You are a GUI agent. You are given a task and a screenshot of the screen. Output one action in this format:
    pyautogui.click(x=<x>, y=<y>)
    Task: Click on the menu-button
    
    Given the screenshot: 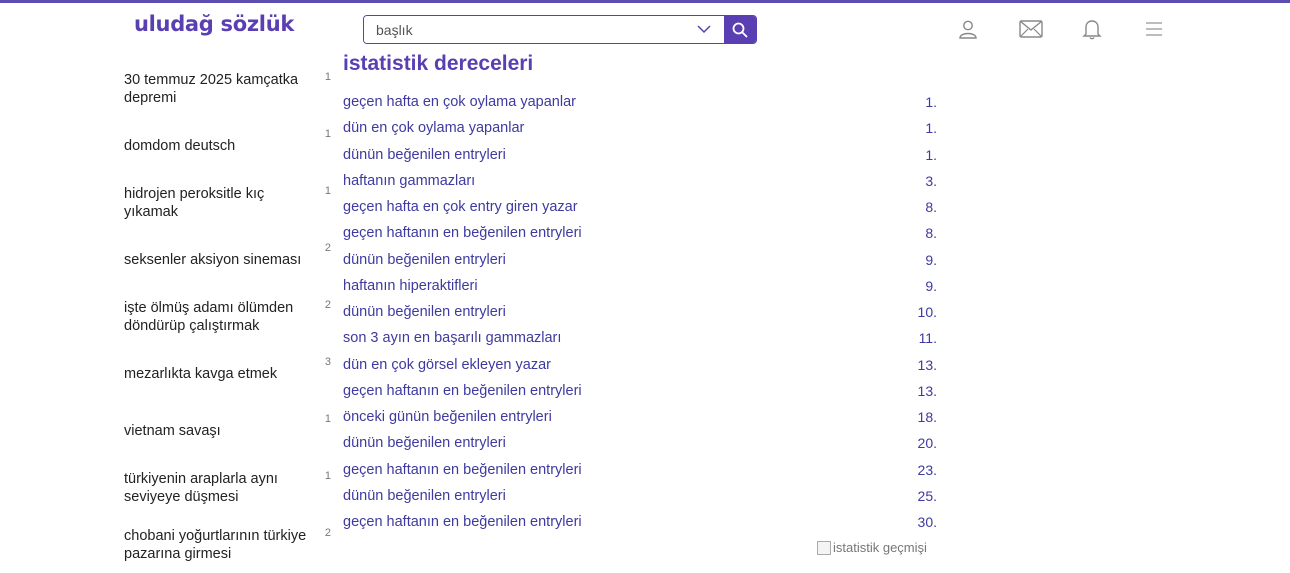 What is the action you would take?
    pyautogui.click(x=1154, y=29)
    